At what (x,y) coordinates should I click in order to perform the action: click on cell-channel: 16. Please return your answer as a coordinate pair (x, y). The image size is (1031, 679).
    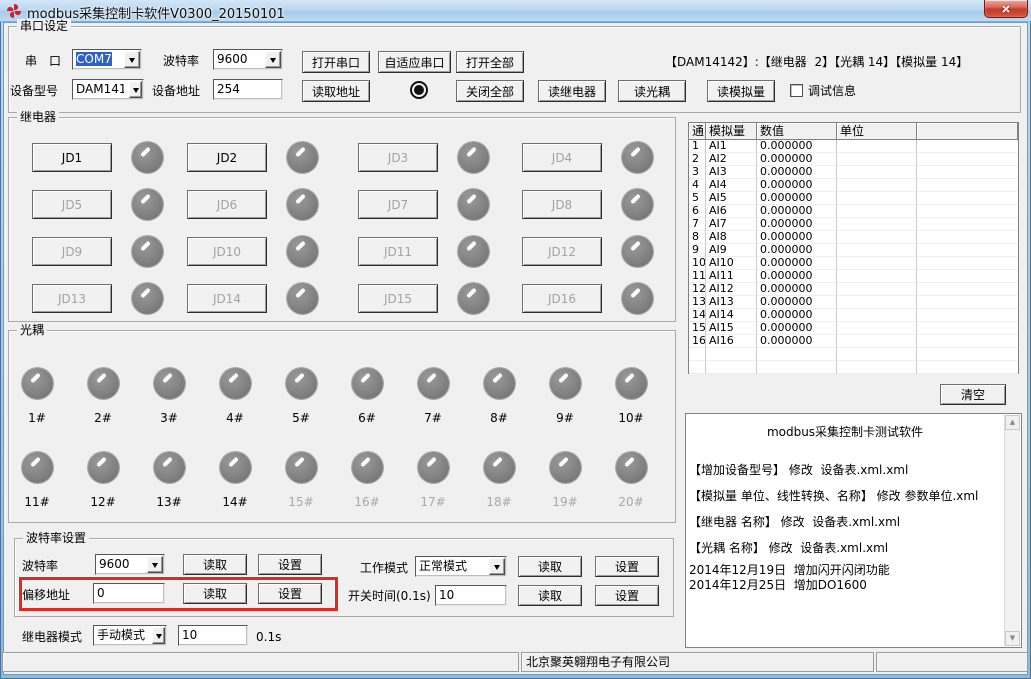
    Looking at the image, I should click on (697, 341).